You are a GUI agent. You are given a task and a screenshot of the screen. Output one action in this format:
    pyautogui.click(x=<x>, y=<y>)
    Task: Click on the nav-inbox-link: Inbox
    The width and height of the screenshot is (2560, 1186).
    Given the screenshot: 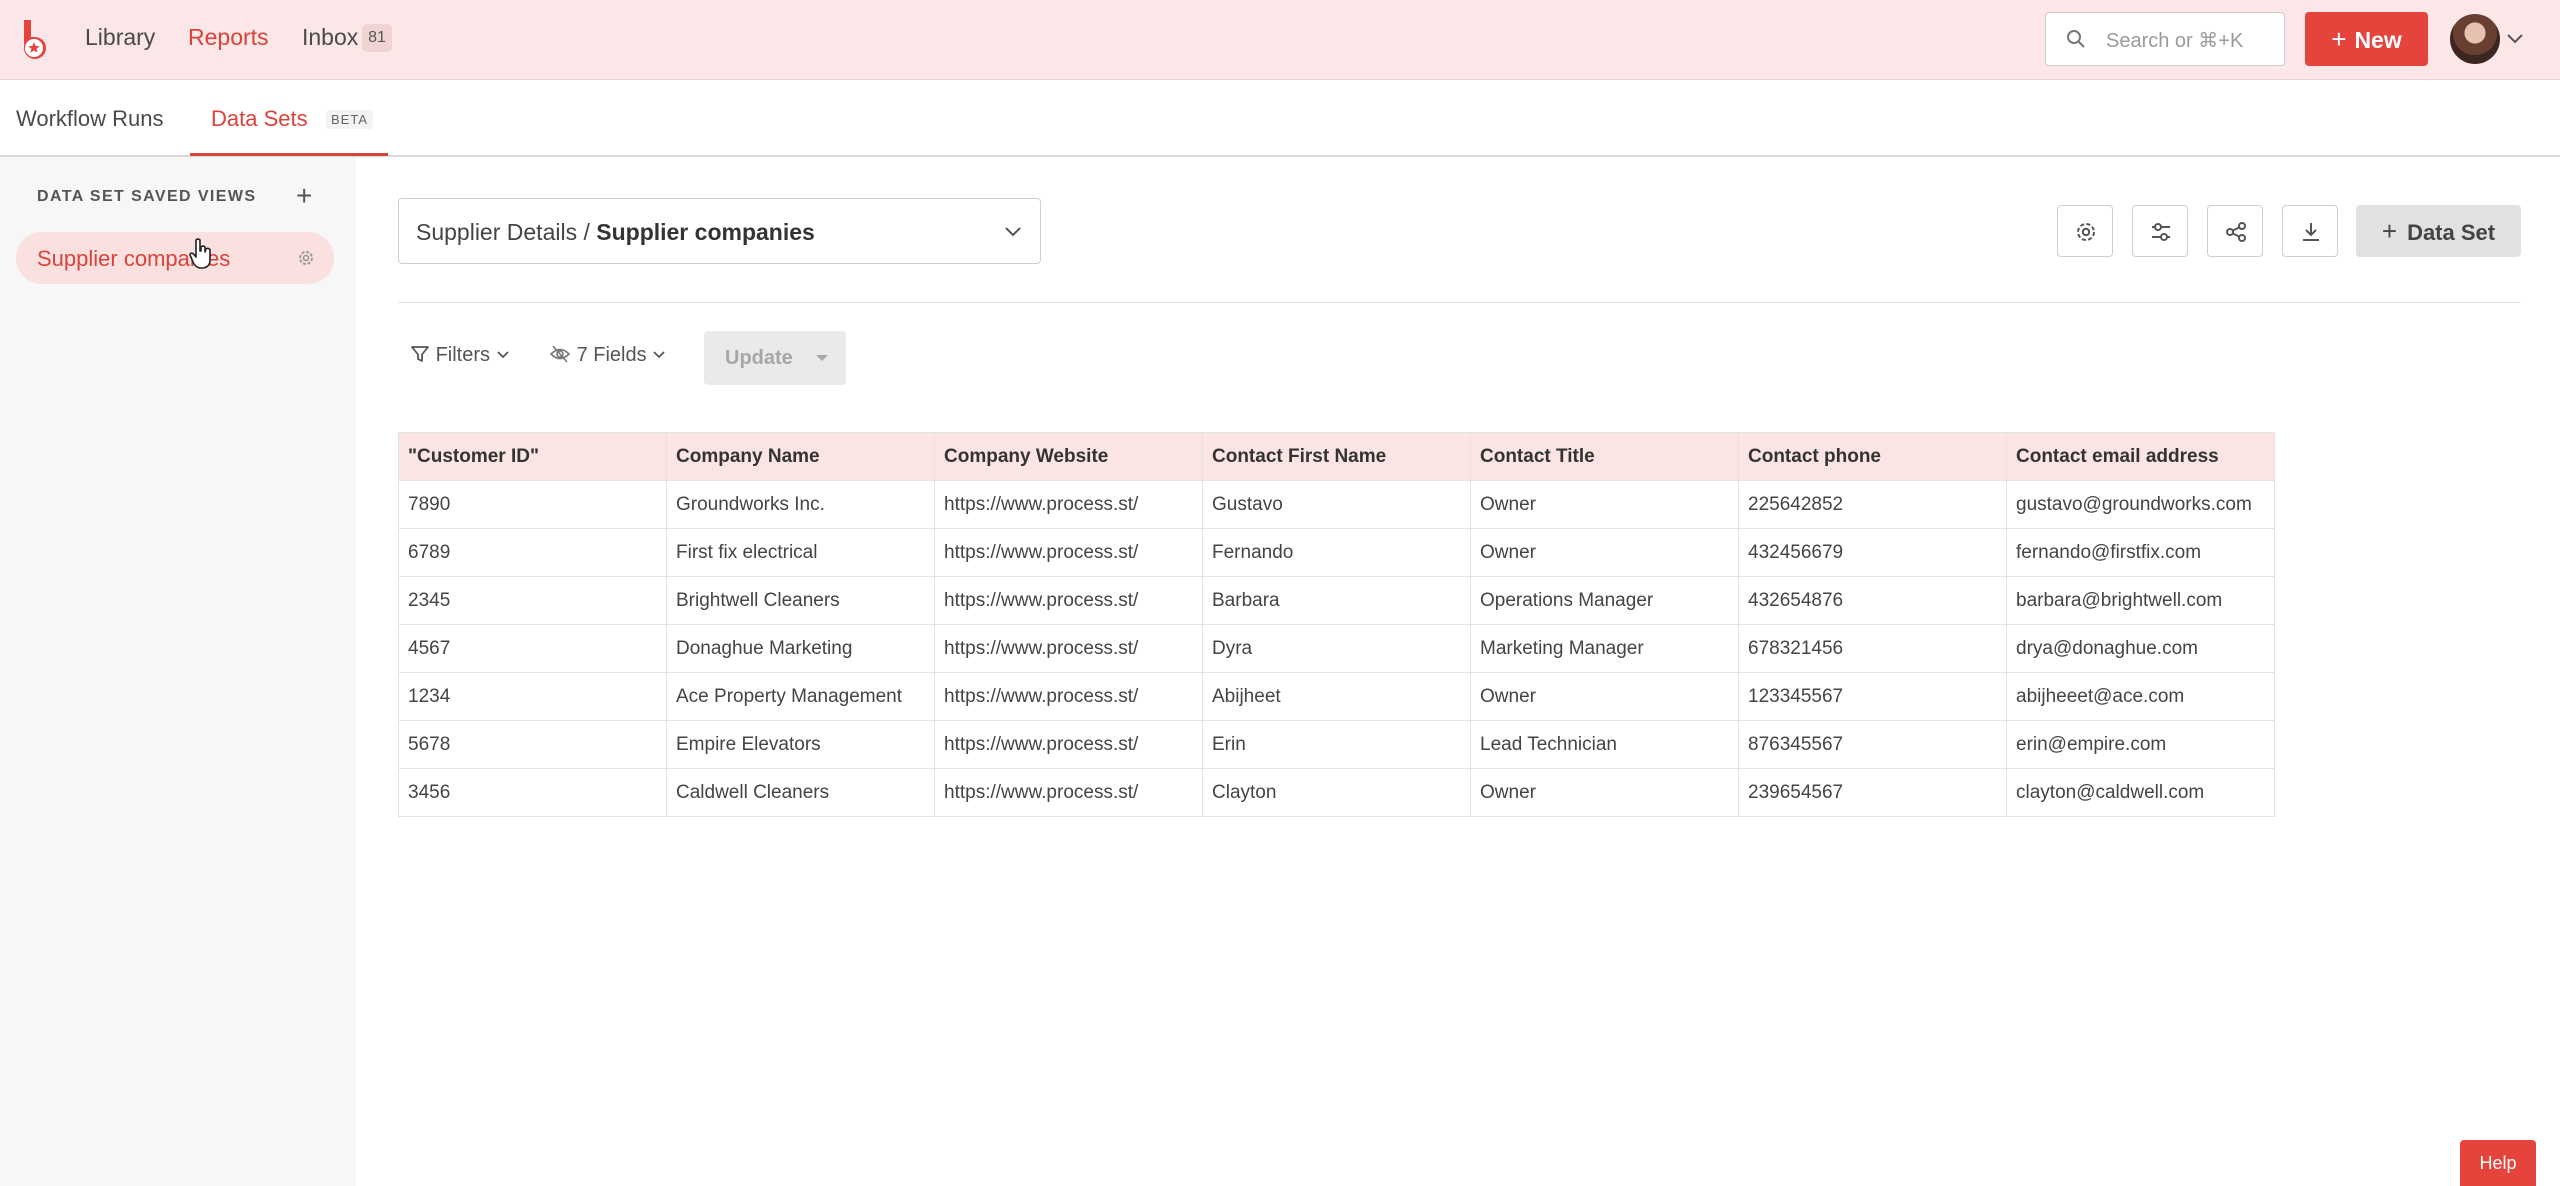 What is the action you would take?
    pyautogui.click(x=330, y=37)
    